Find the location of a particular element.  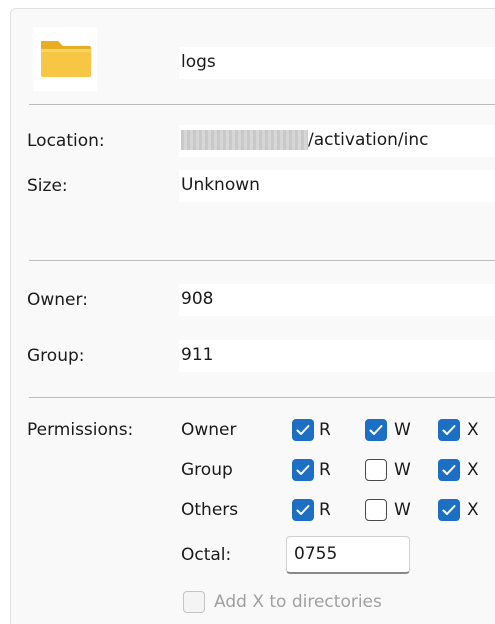

owner-read-checkbox is located at coordinates (303, 430).